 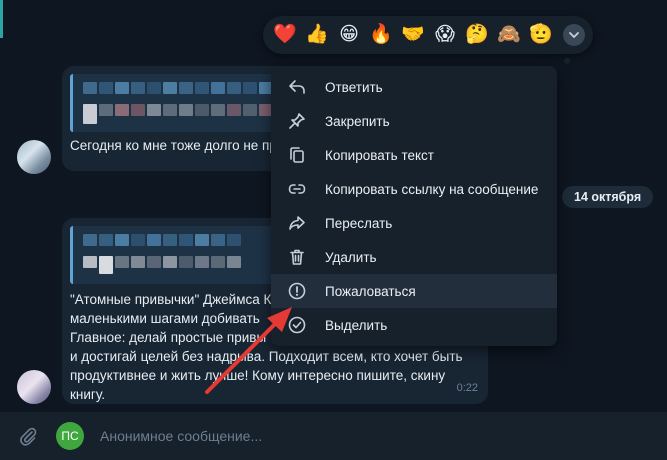 I want to click on attach-button, so click(x=28, y=436).